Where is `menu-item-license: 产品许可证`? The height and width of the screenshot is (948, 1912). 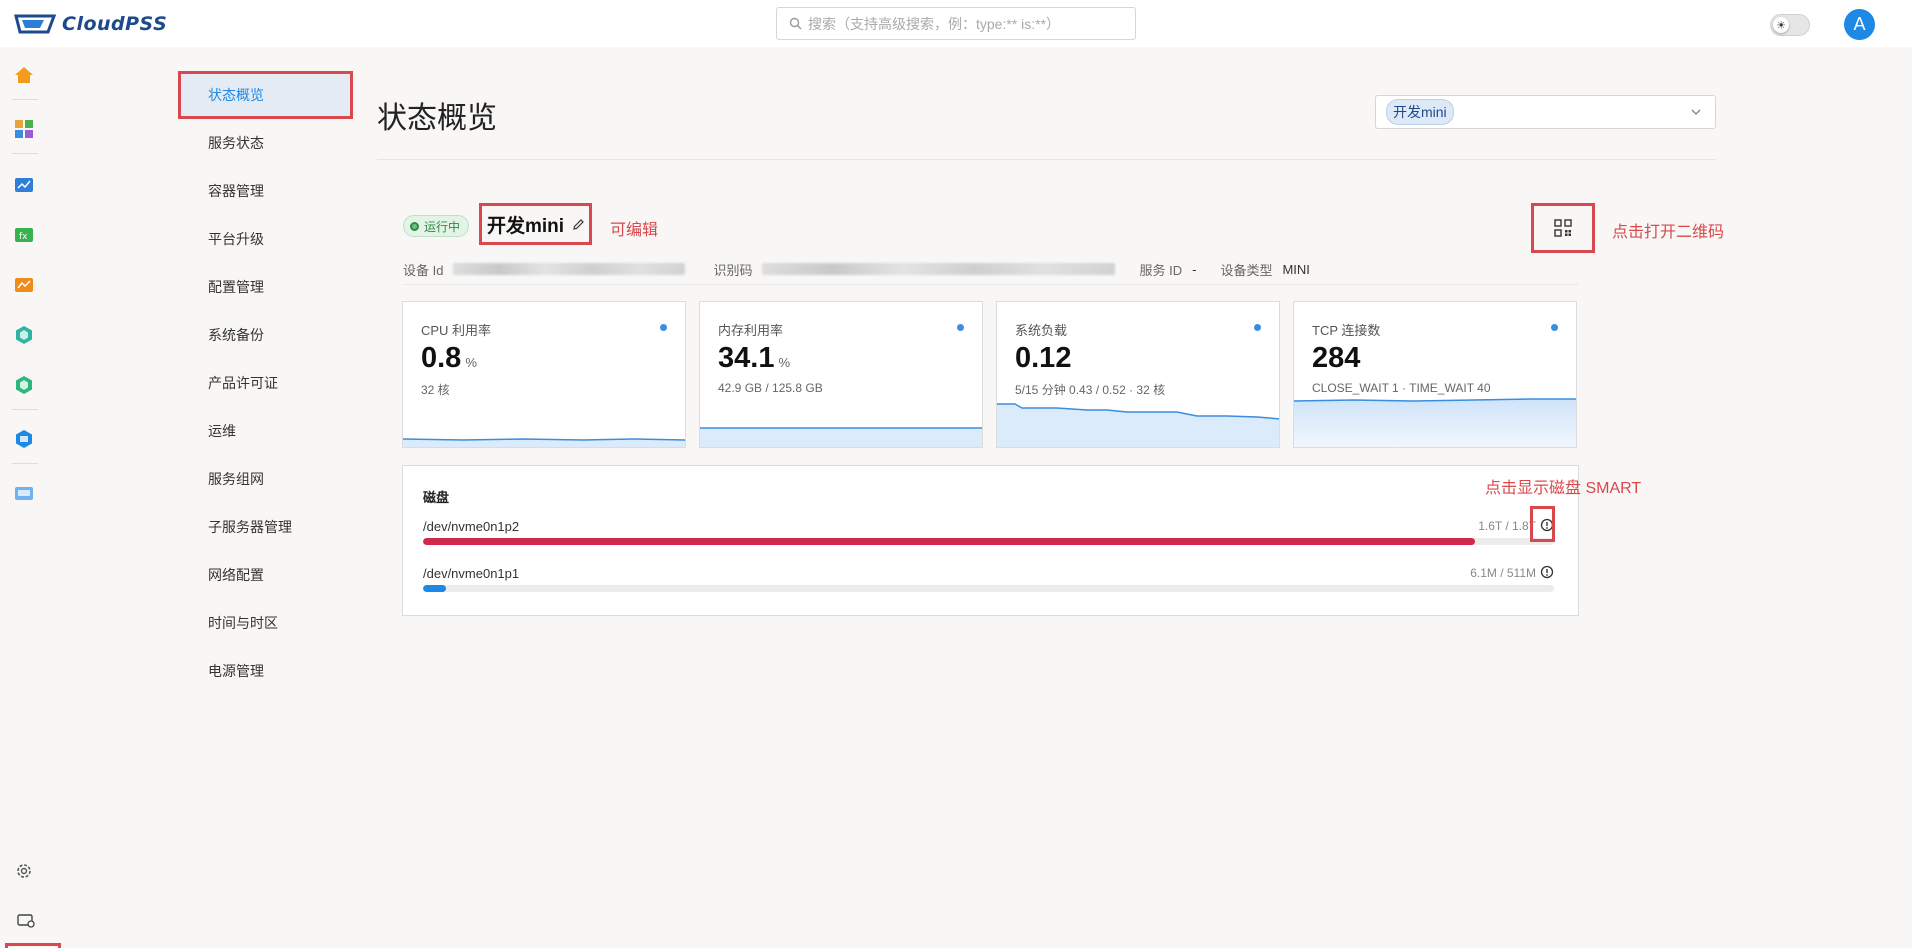 menu-item-license: 产品许可证 is located at coordinates (265, 383).